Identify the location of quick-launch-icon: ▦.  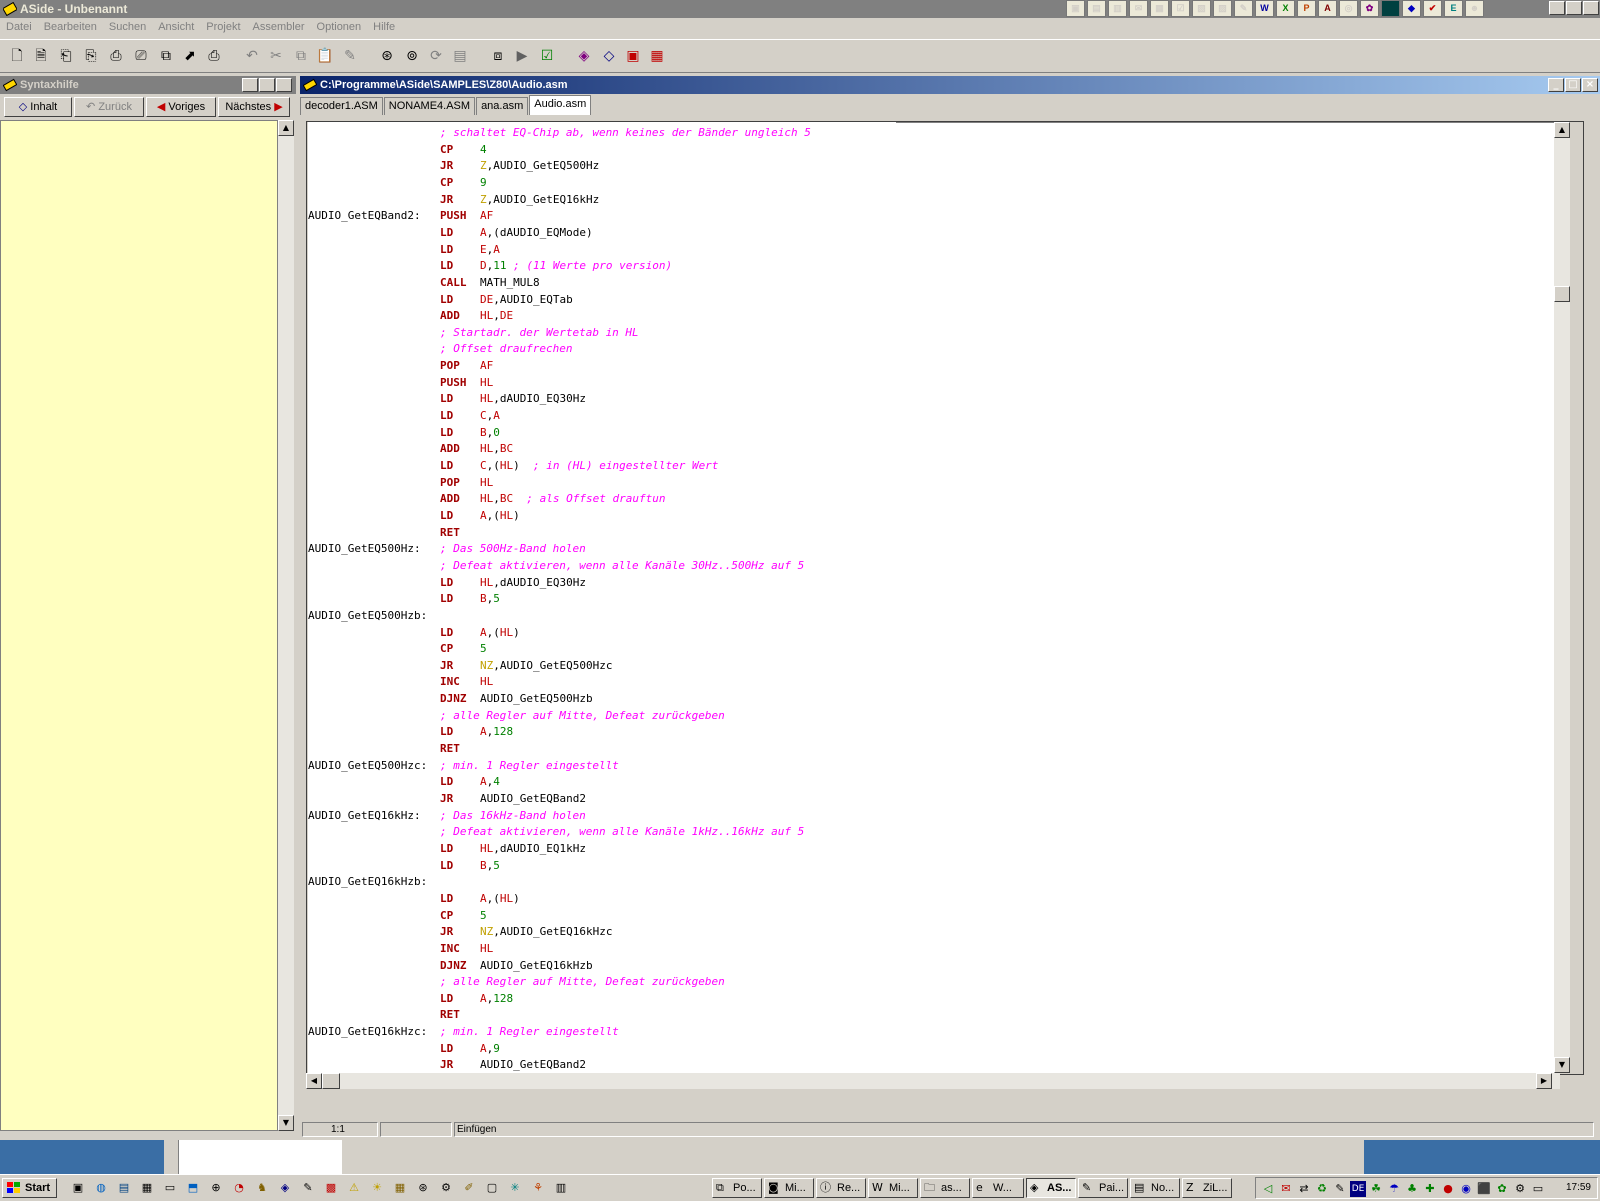
(400, 1188).